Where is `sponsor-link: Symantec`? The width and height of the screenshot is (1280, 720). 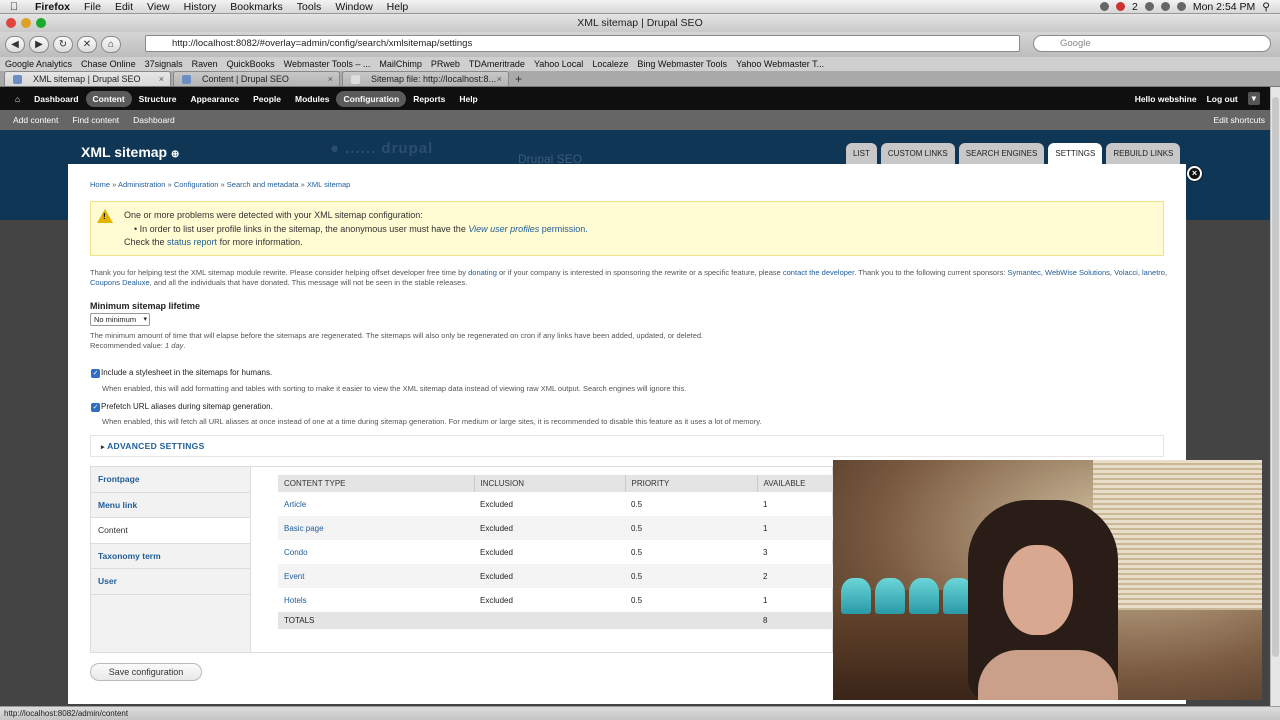 sponsor-link: Symantec is located at coordinates (1023, 272).